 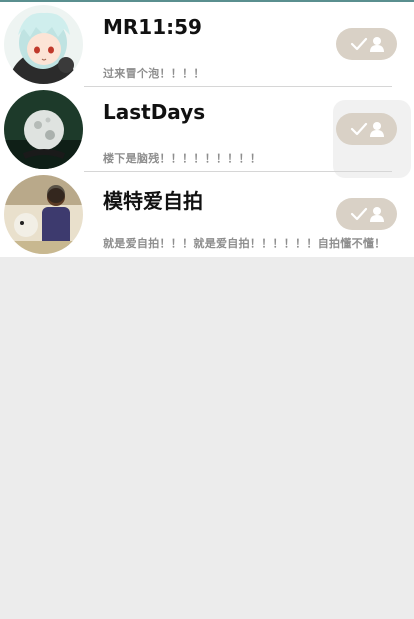 I want to click on list-item: 模特爱自拍 就是爱自拍！！！就是爱自拍！！！！！！自拍懂不懂！, so click(x=207, y=214).